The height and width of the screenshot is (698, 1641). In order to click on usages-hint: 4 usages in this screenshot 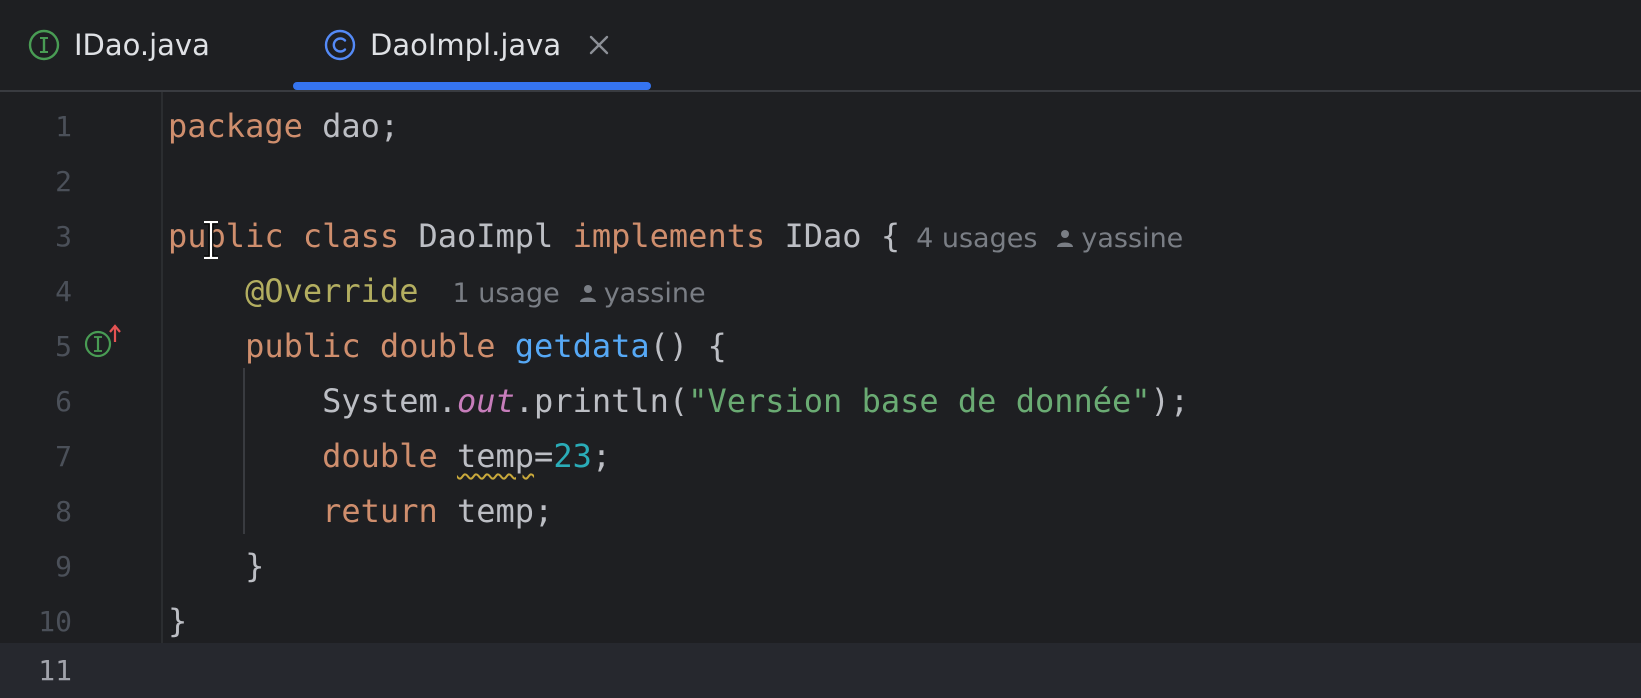, I will do `click(976, 238)`.